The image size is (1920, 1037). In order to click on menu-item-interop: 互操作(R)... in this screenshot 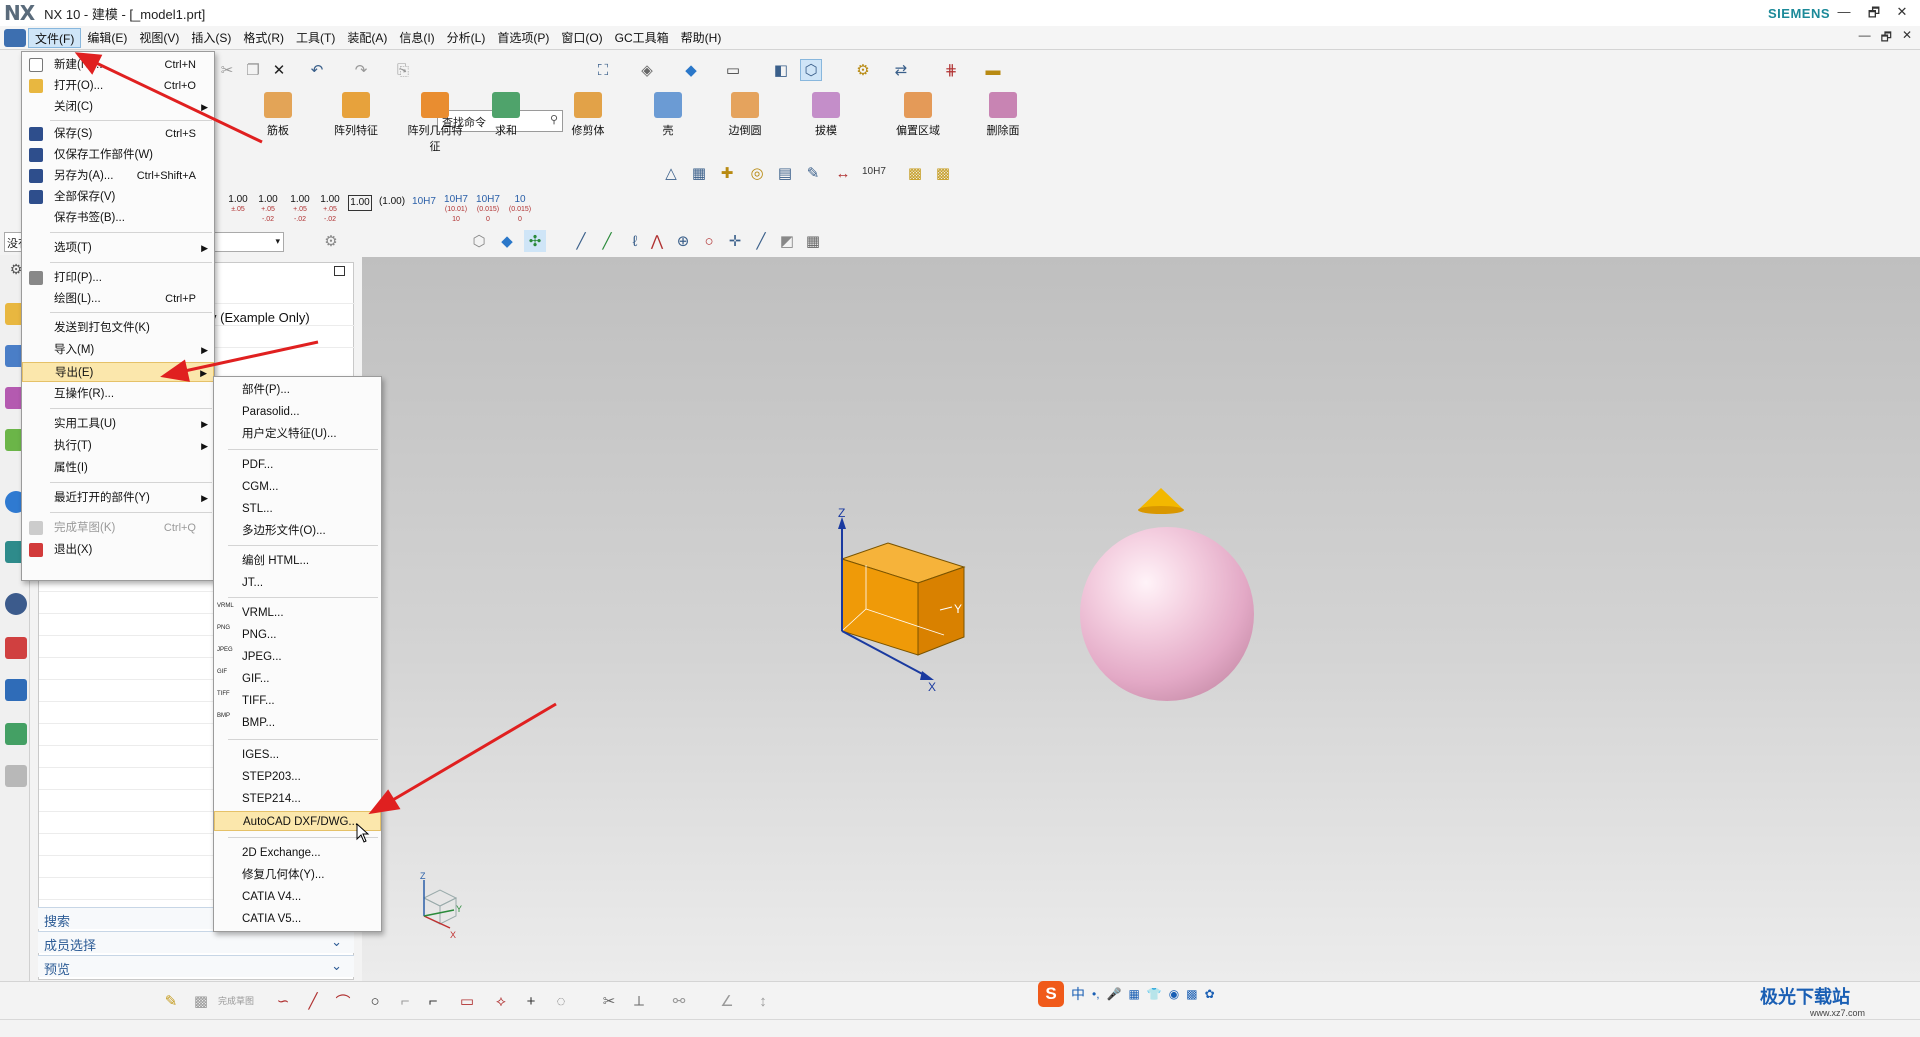, I will do `click(118, 394)`.